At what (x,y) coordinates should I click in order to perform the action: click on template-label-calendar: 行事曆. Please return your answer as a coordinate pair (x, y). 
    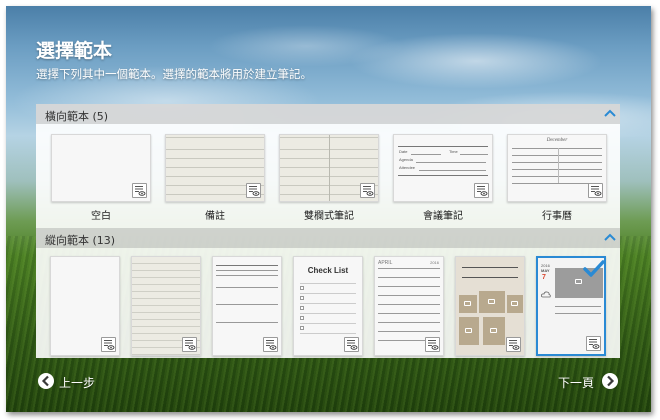
    Looking at the image, I should click on (557, 216).